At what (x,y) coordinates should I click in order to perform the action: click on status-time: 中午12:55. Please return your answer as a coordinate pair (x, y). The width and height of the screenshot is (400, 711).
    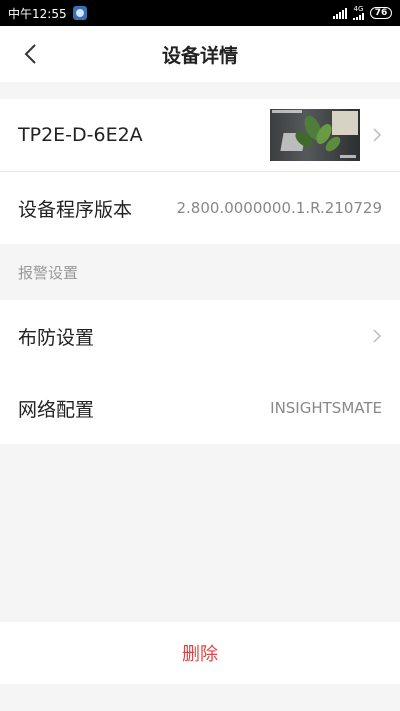
    Looking at the image, I should click on (37, 13).